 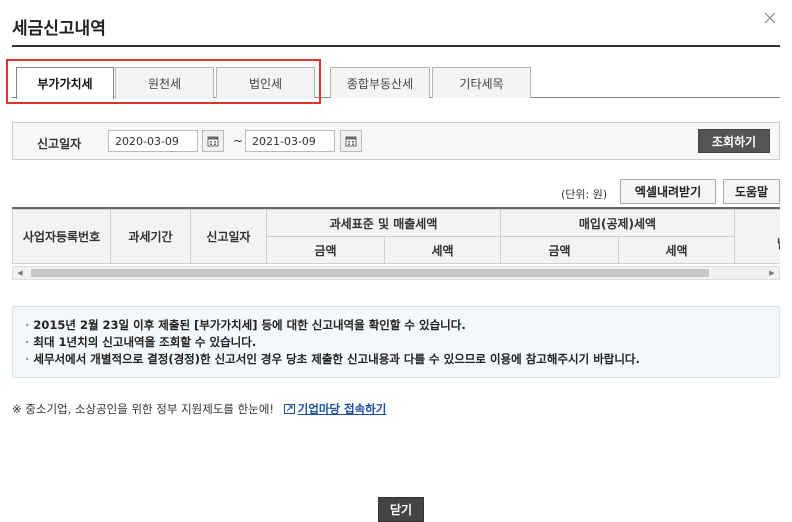 I want to click on header-cut-column-bottom: 납부, so click(x=778, y=244).